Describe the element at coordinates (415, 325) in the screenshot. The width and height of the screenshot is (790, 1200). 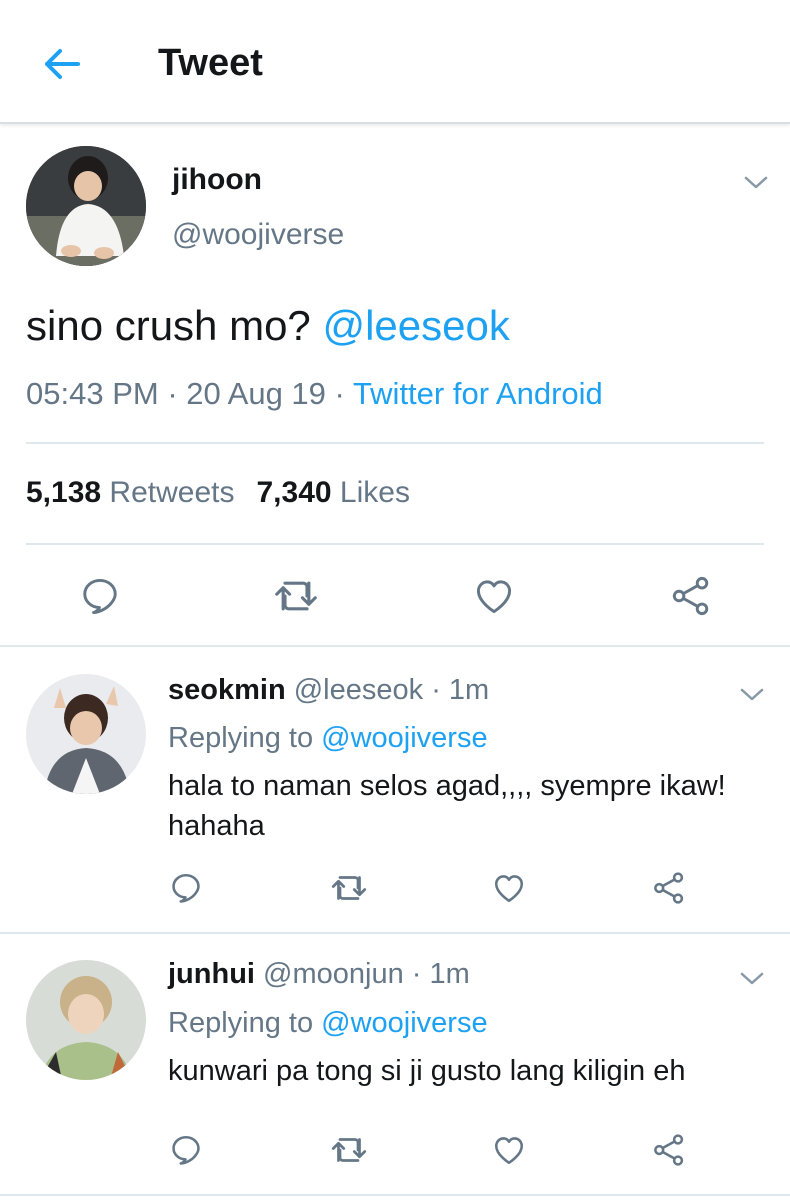
I see `tweet-mention-link: @leeseok` at that location.